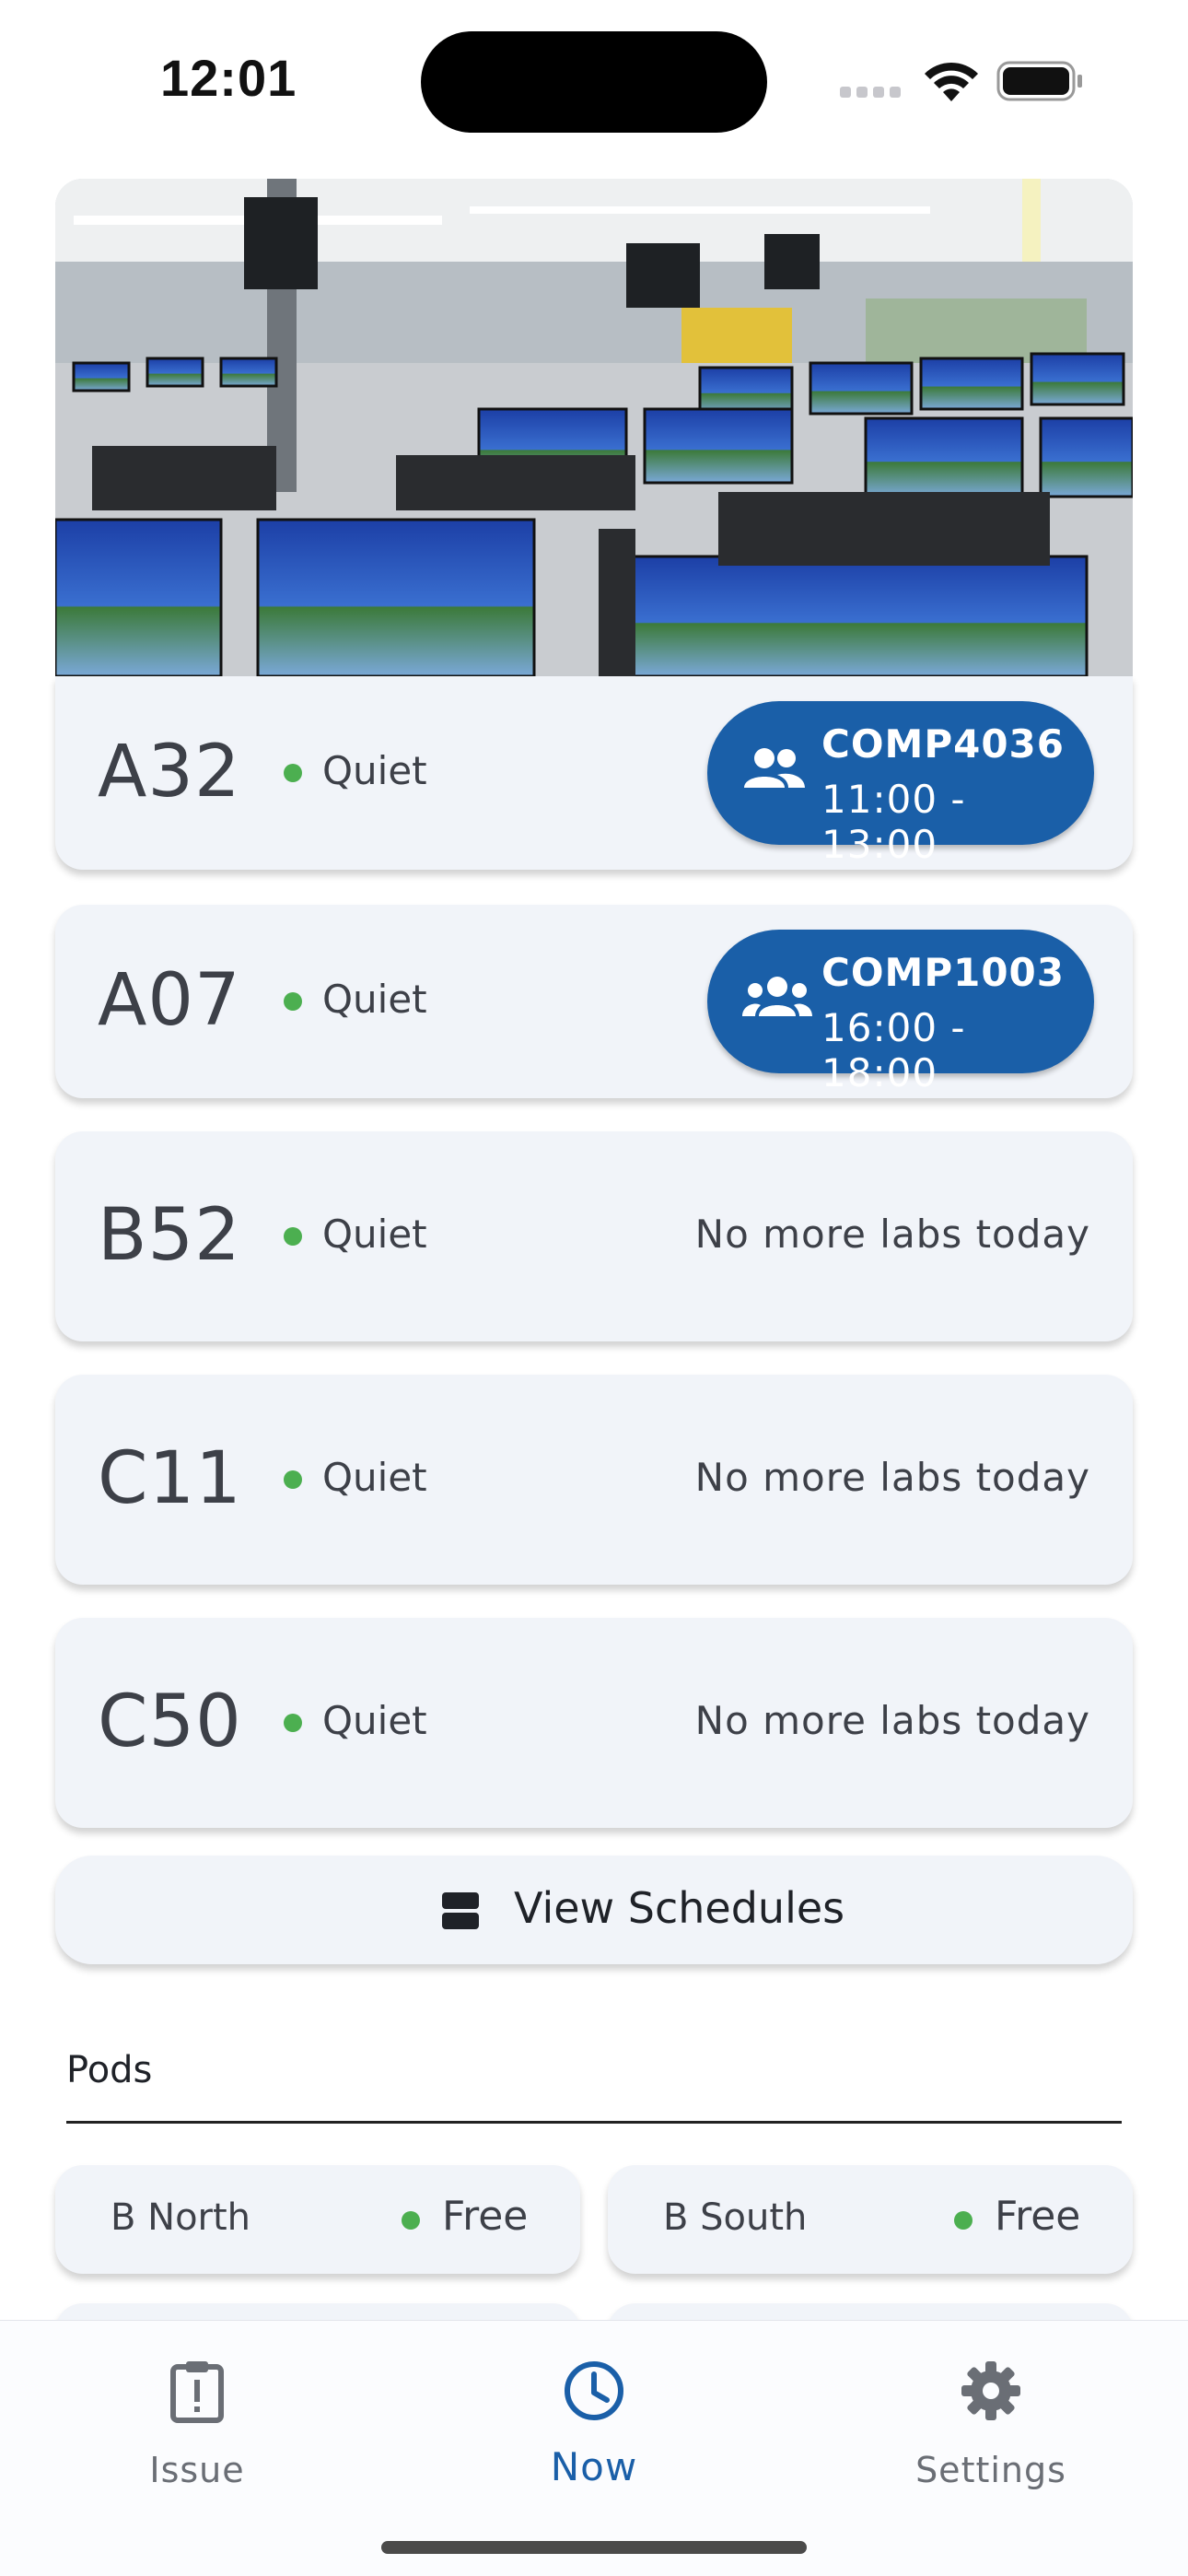 This screenshot has height=2576, width=1188. Describe the element at coordinates (594, 1001) in the screenshot. I see `room-card-a07: A07 Quiet COMP1003 16:00 - 18:00` at that location.